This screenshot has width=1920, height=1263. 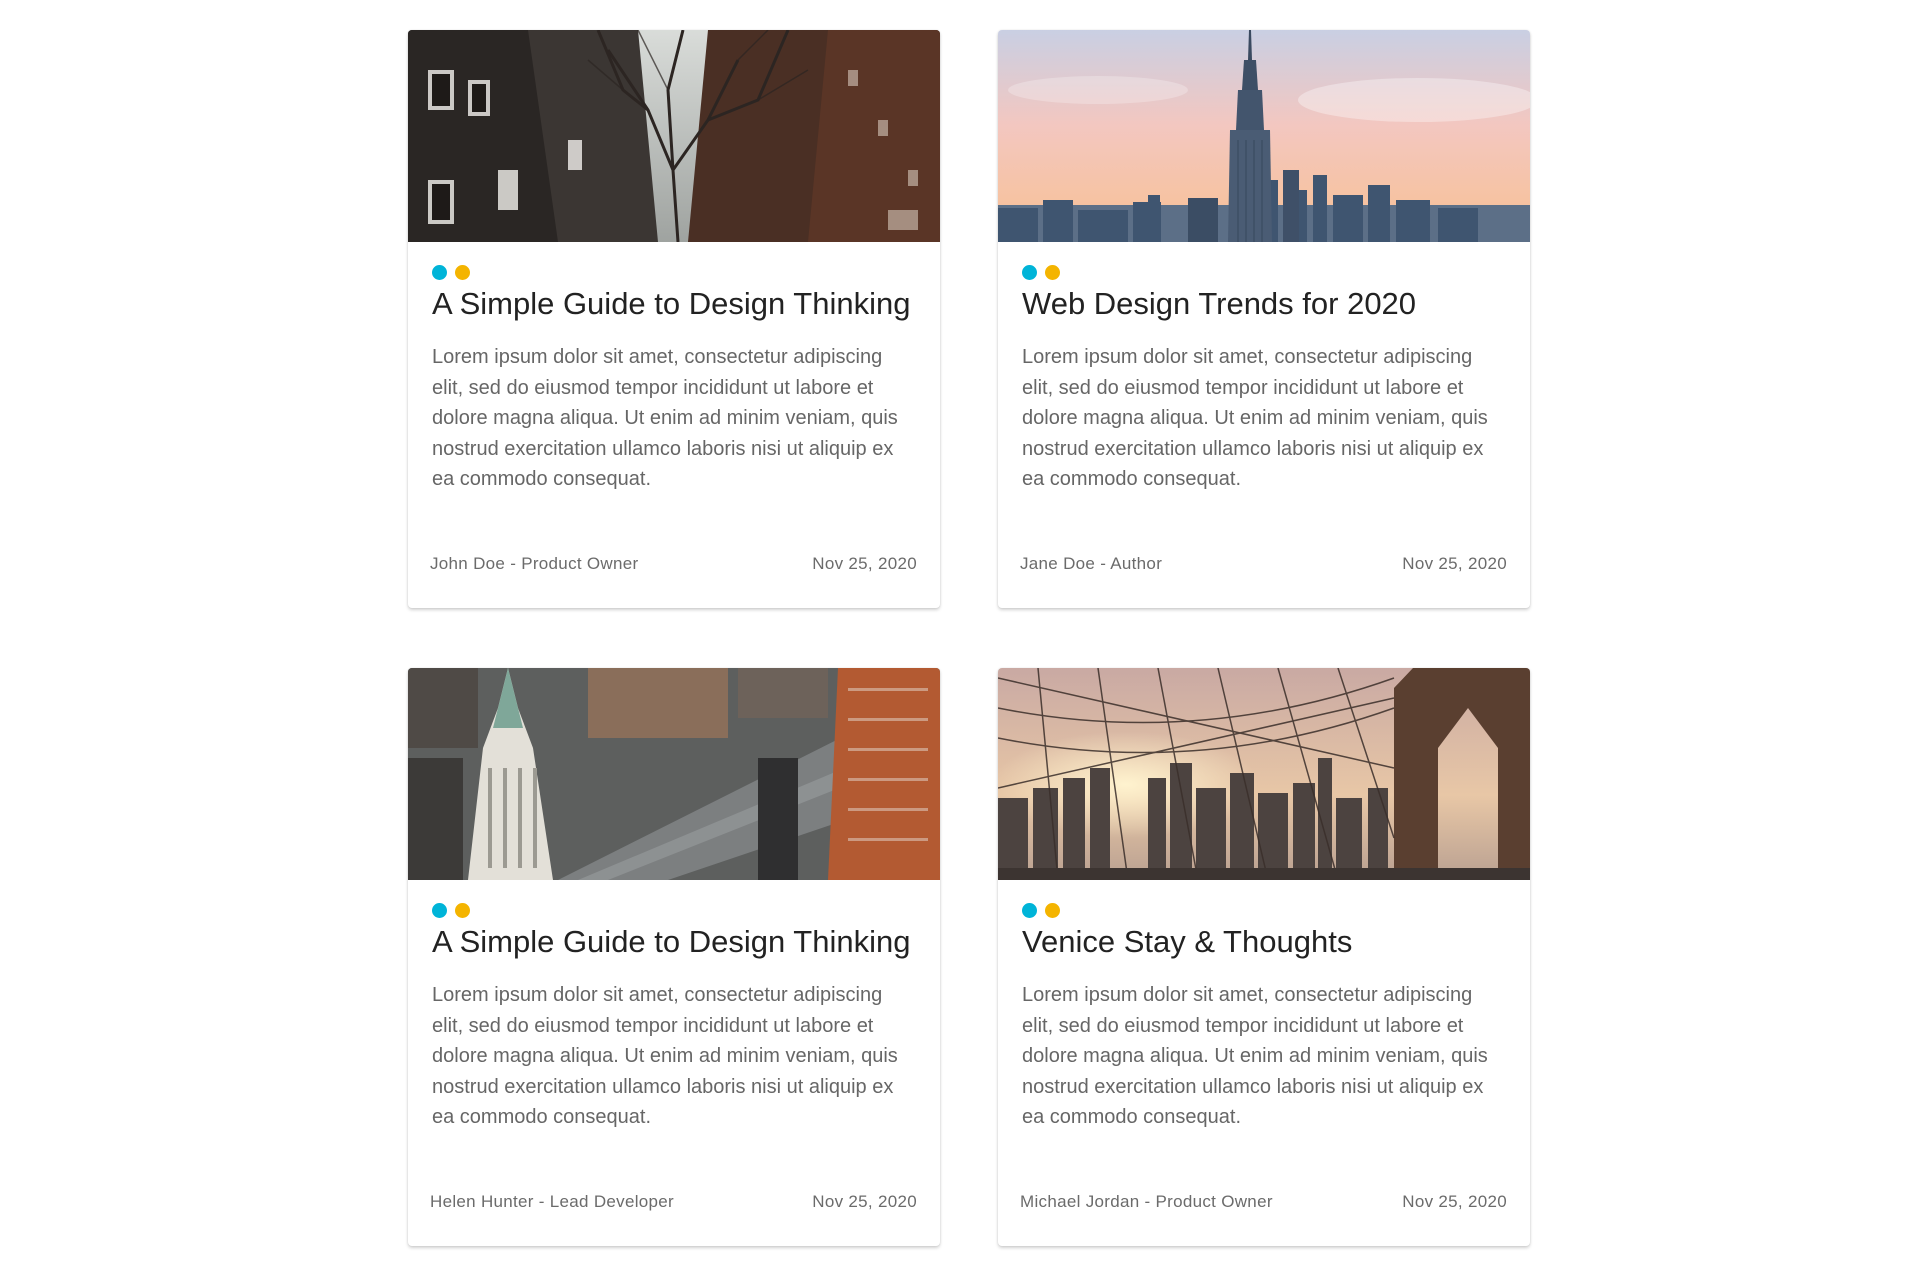 I want to click on snowy-street-photo, so click(x=674, y=136).